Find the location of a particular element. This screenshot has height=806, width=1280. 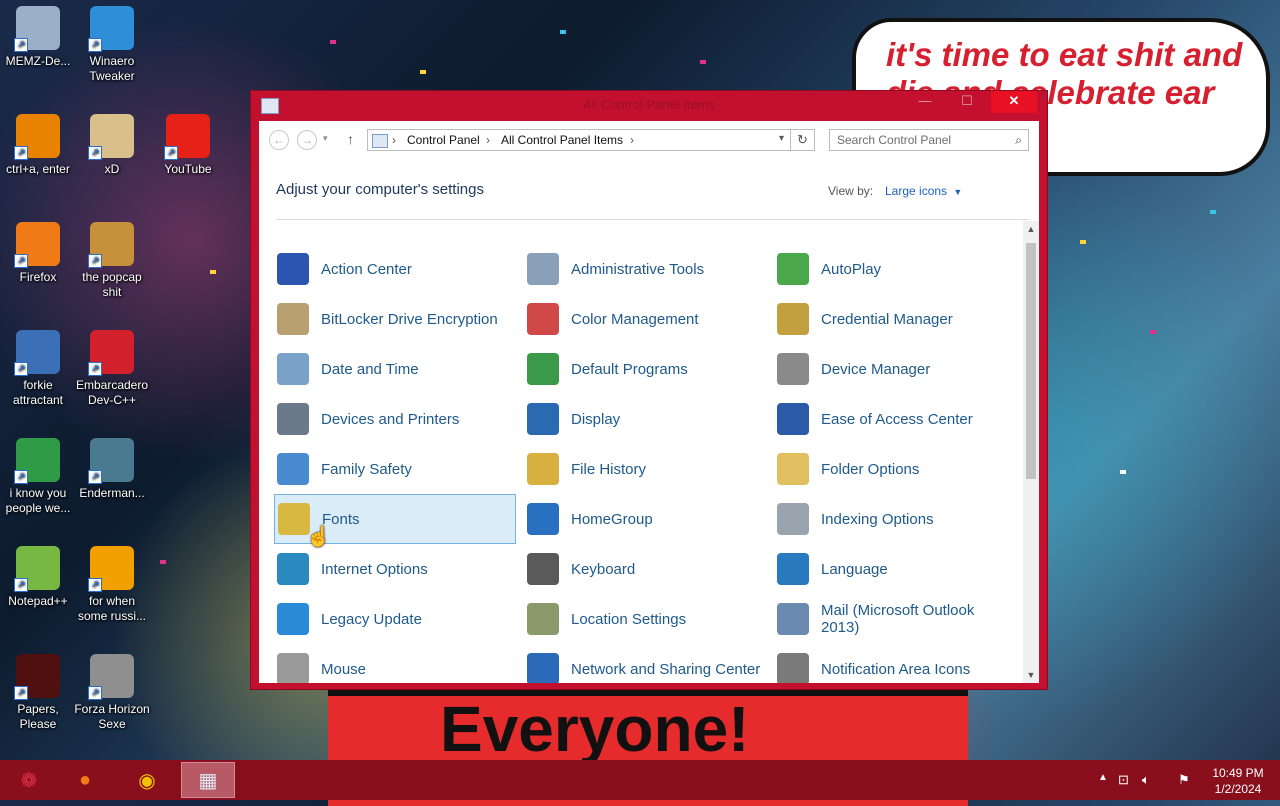

forward-button: → is located at coordinates (307, 140).